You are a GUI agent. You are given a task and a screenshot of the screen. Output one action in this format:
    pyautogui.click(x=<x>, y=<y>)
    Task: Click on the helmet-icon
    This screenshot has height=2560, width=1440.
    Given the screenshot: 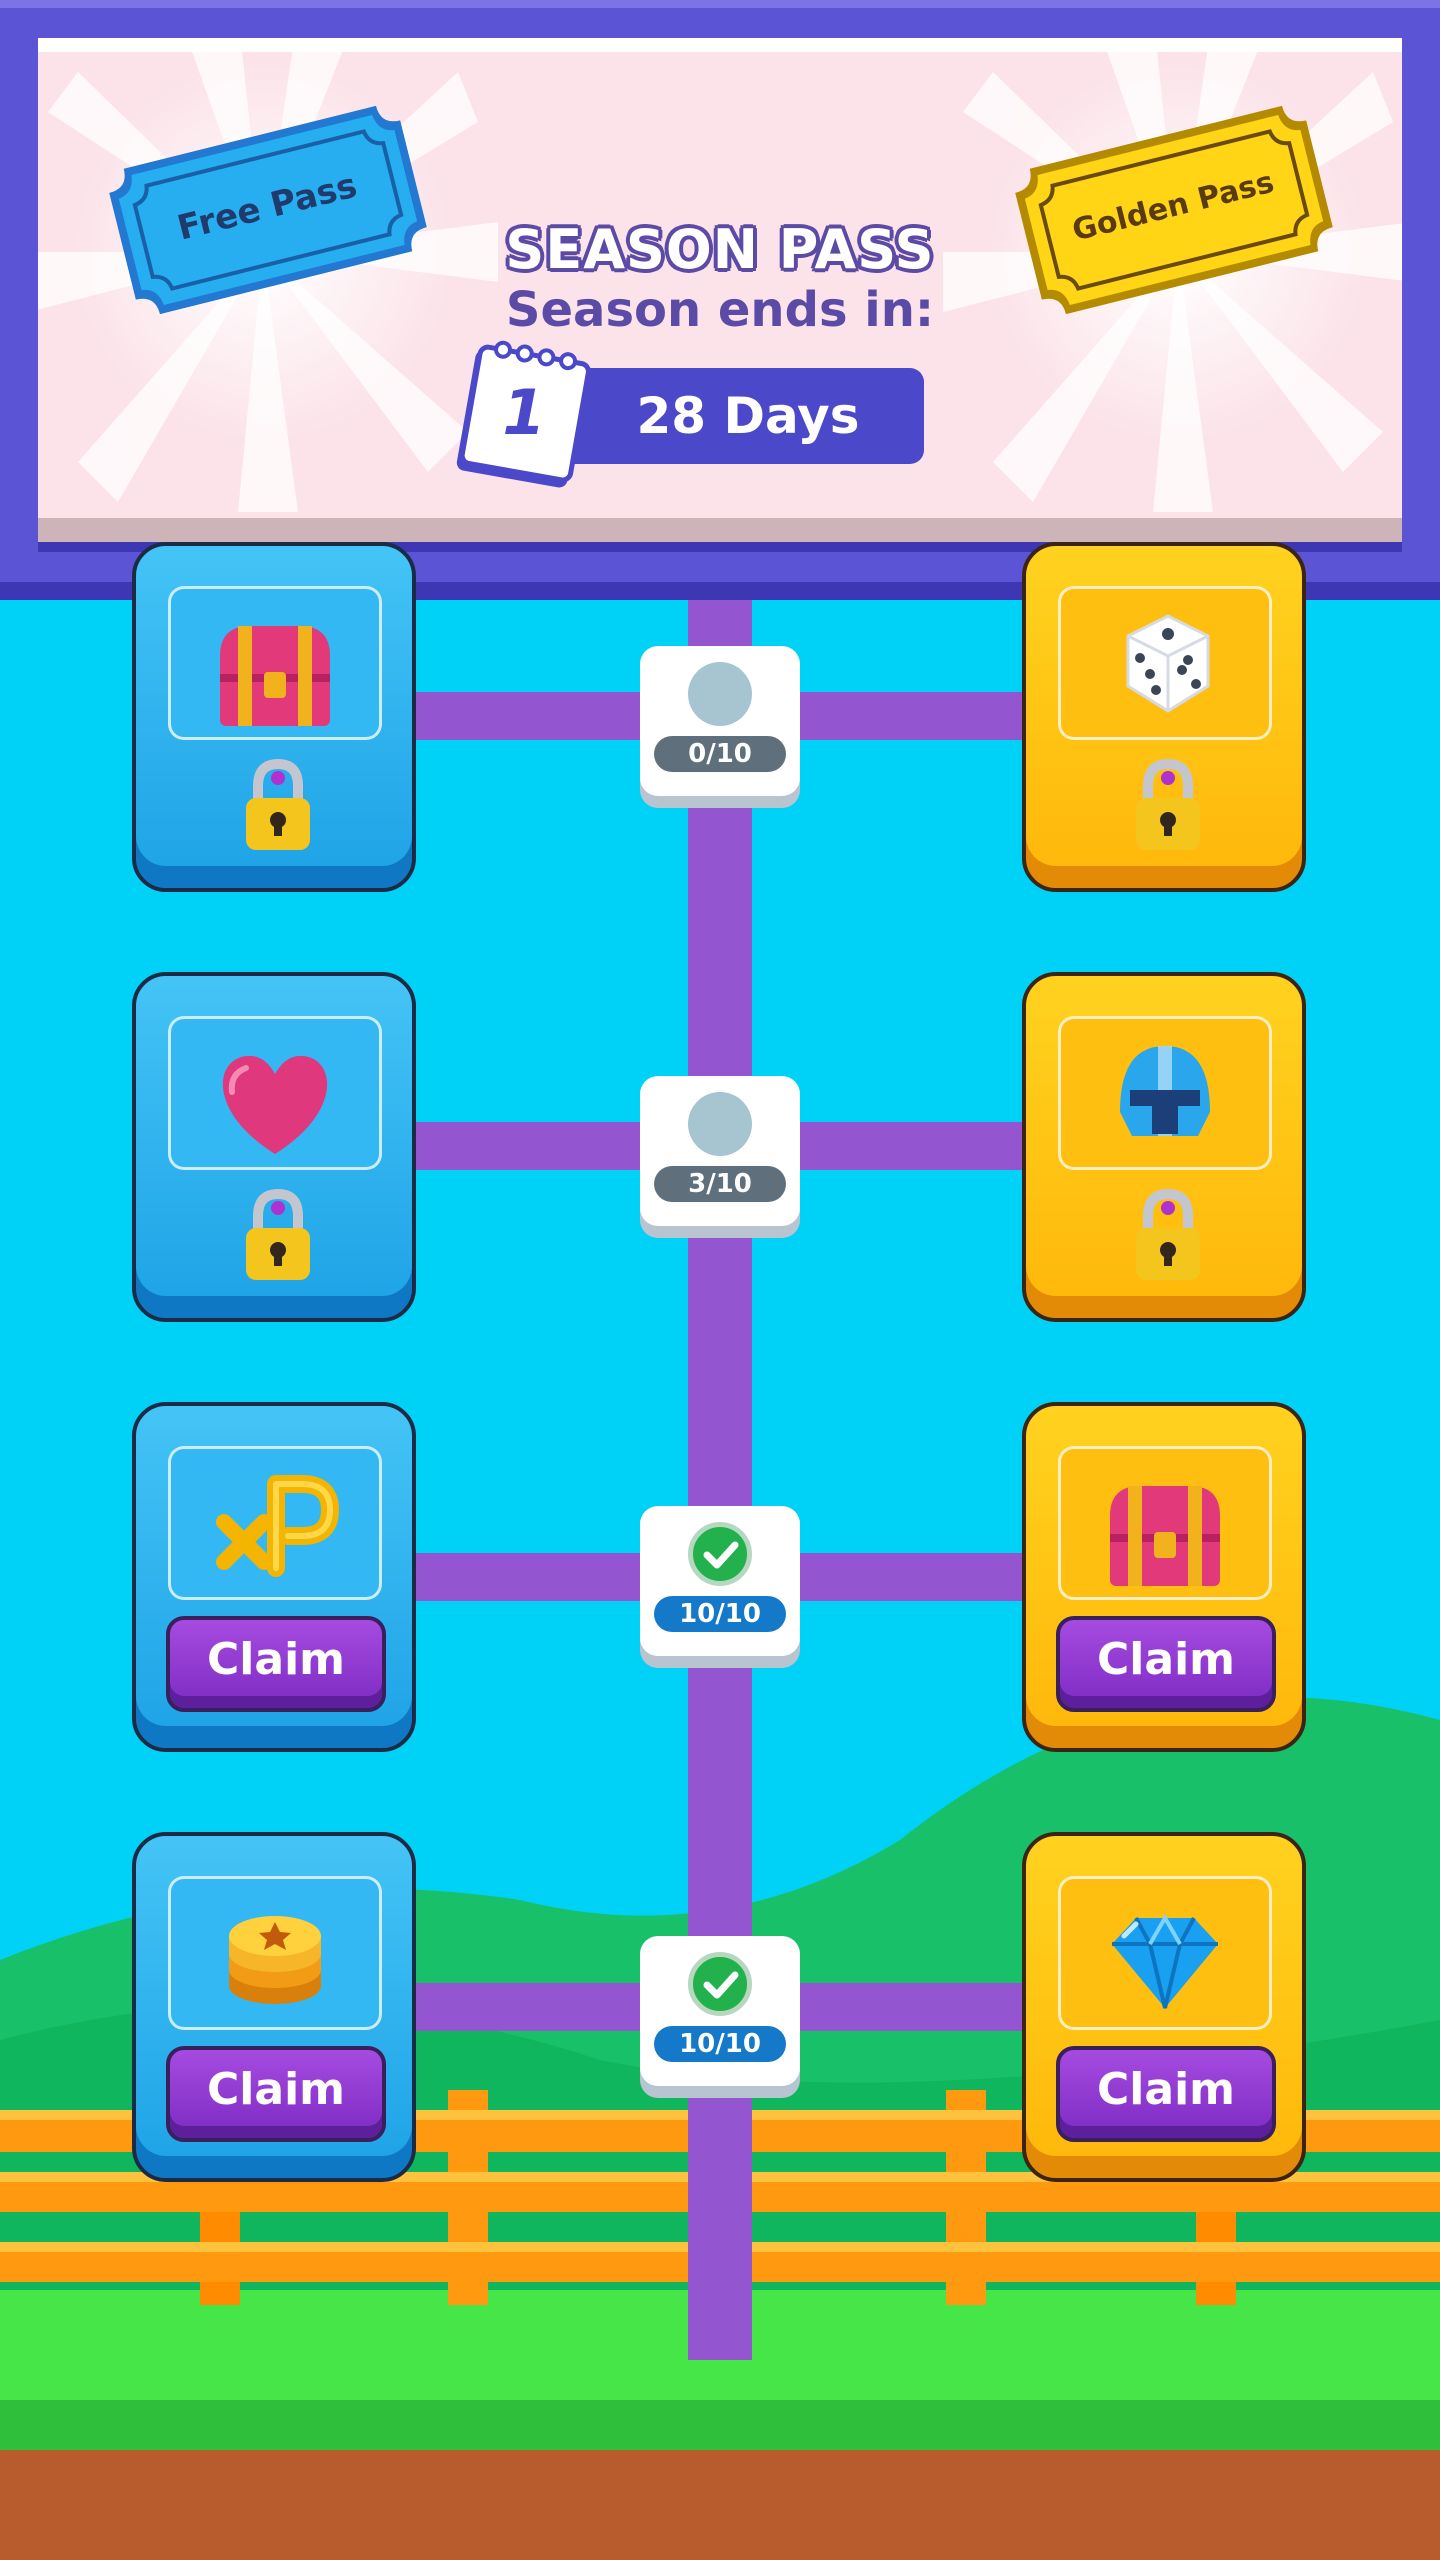 What is the action you would take?
    pyautogui.click(x=1165, y=1091)
    